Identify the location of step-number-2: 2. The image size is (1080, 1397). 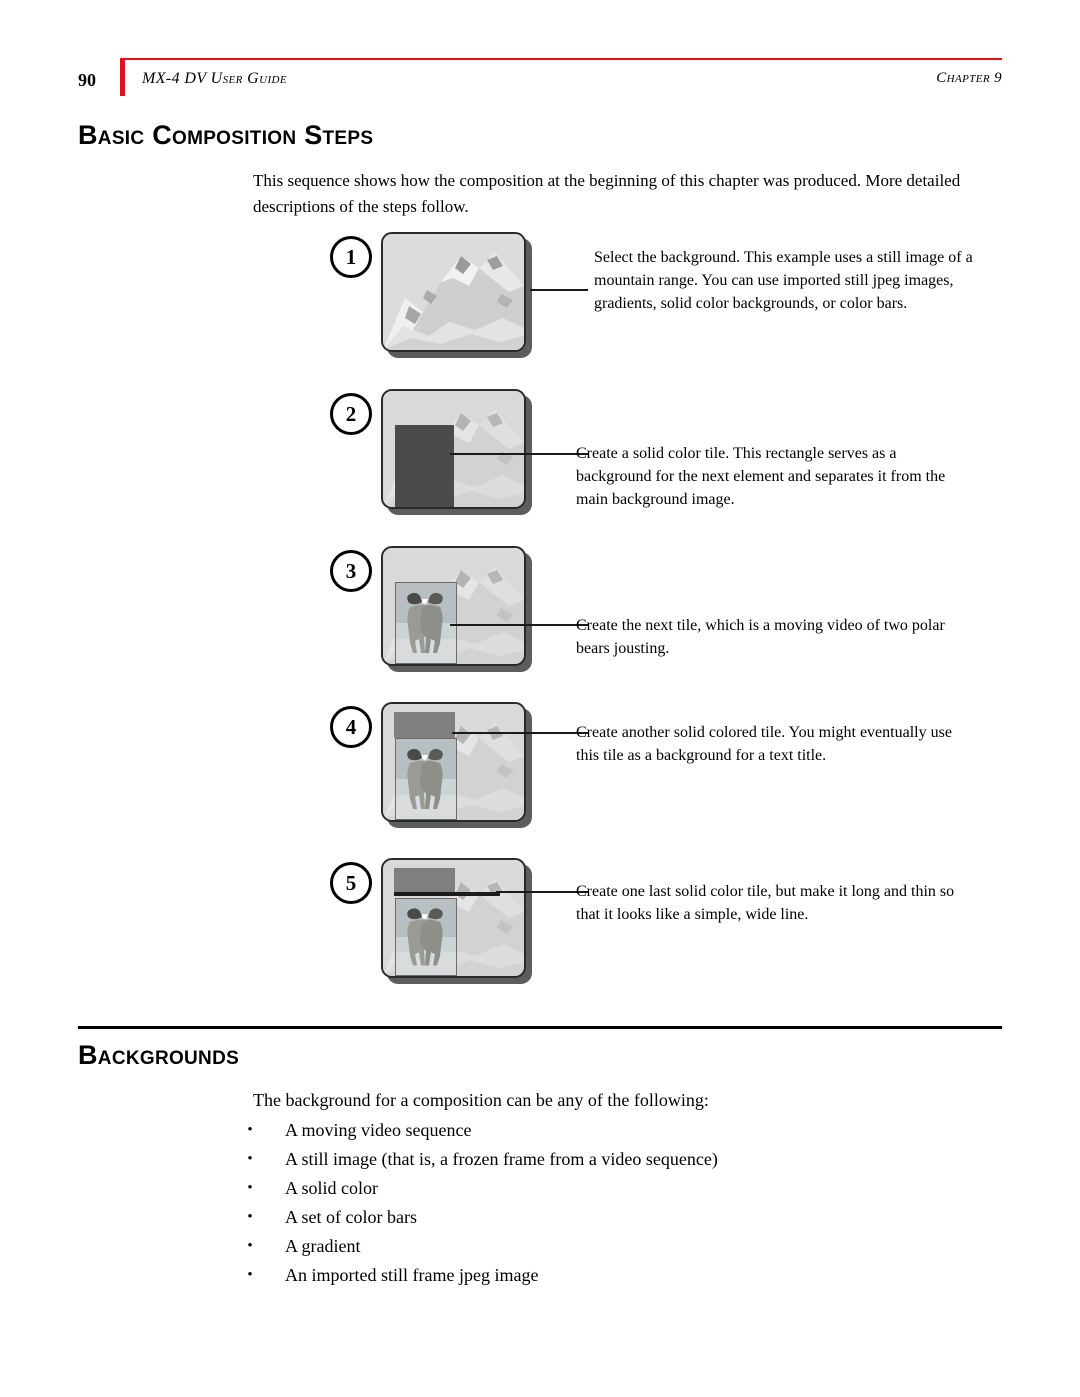
(351, 414).